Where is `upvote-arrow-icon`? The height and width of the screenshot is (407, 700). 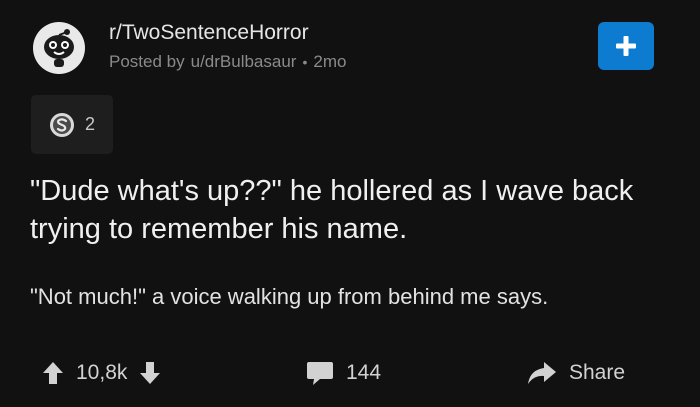
upvote-arrow-icon is located at coordinates (53, 373).